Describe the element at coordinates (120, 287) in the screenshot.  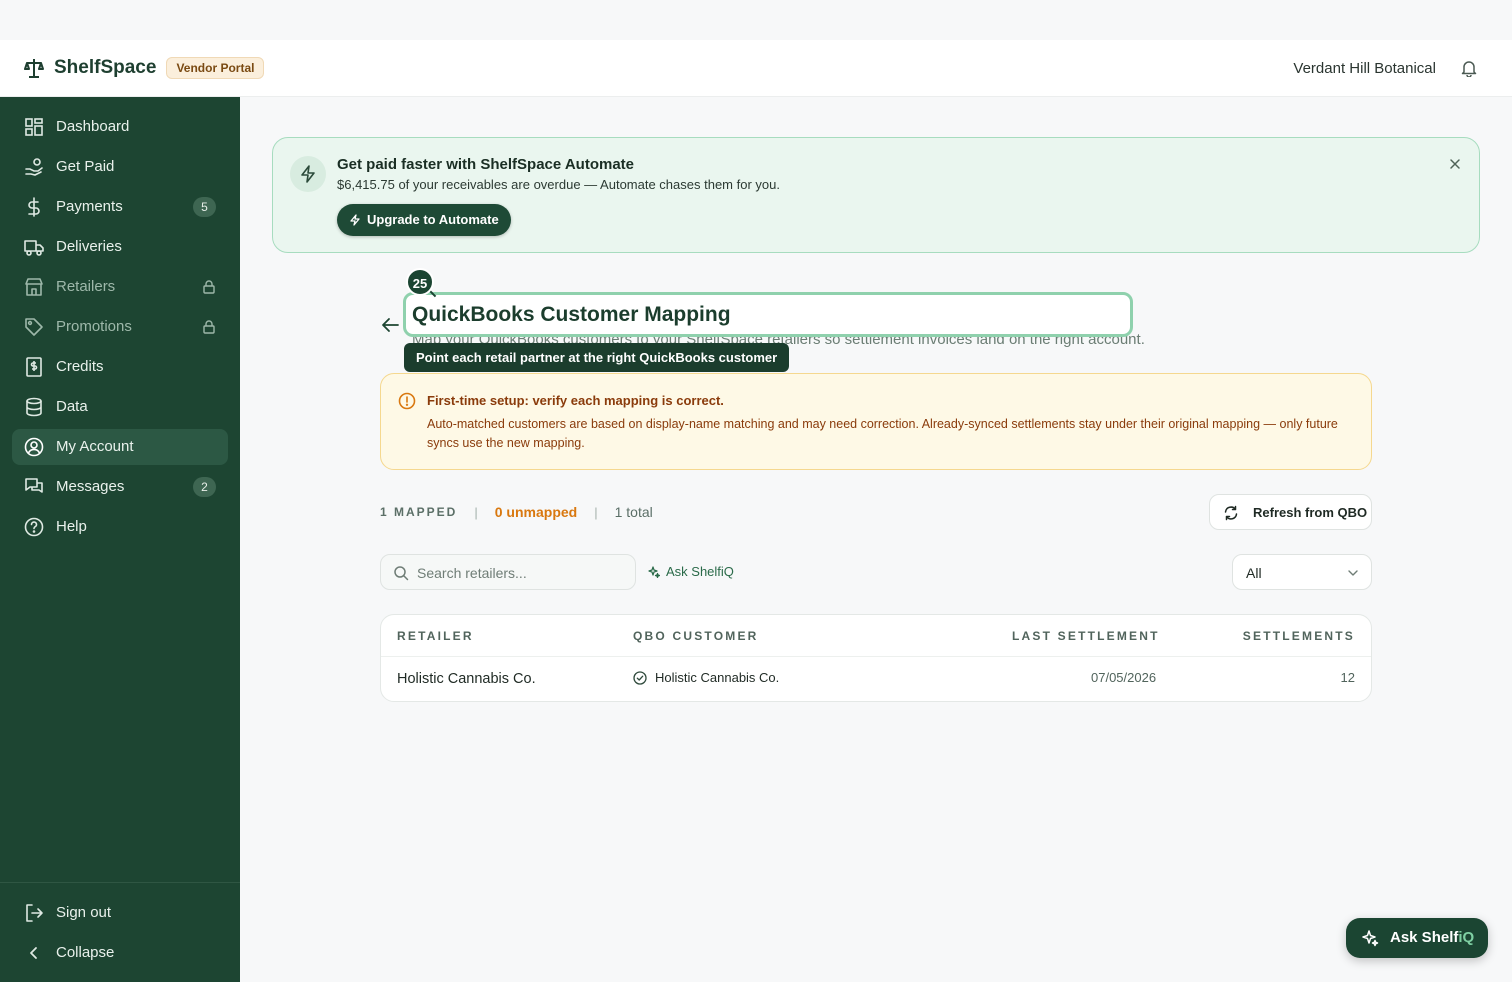
I see `sidebar-item-retailers: Retailers` at that location.